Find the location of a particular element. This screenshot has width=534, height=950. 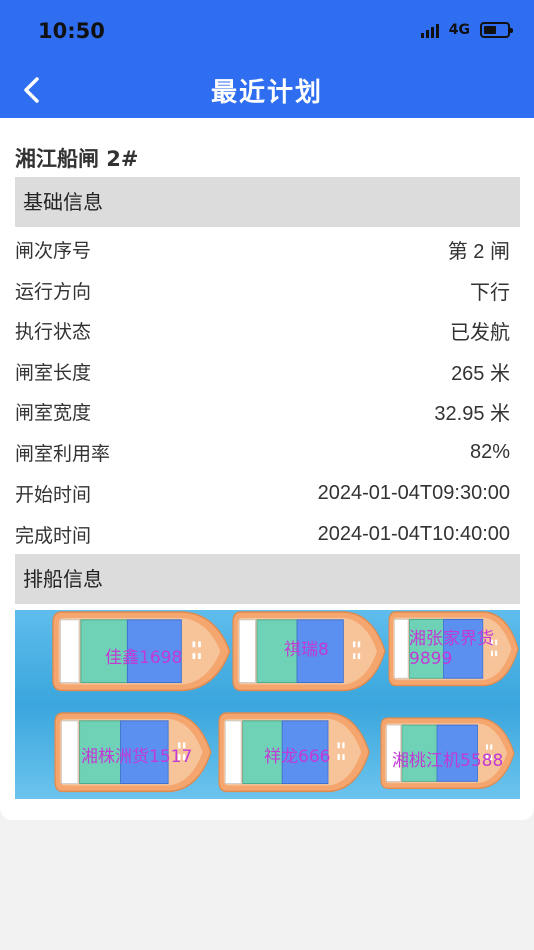

app-header: 10:50 4G 最近计划 is located at coordinates (267, 59).